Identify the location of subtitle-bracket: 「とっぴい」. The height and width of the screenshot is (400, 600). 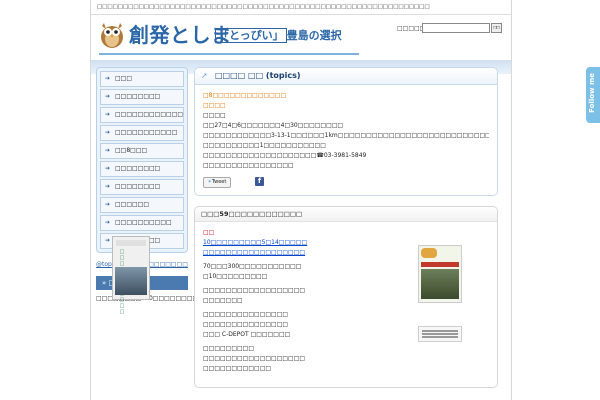
(251, 35).